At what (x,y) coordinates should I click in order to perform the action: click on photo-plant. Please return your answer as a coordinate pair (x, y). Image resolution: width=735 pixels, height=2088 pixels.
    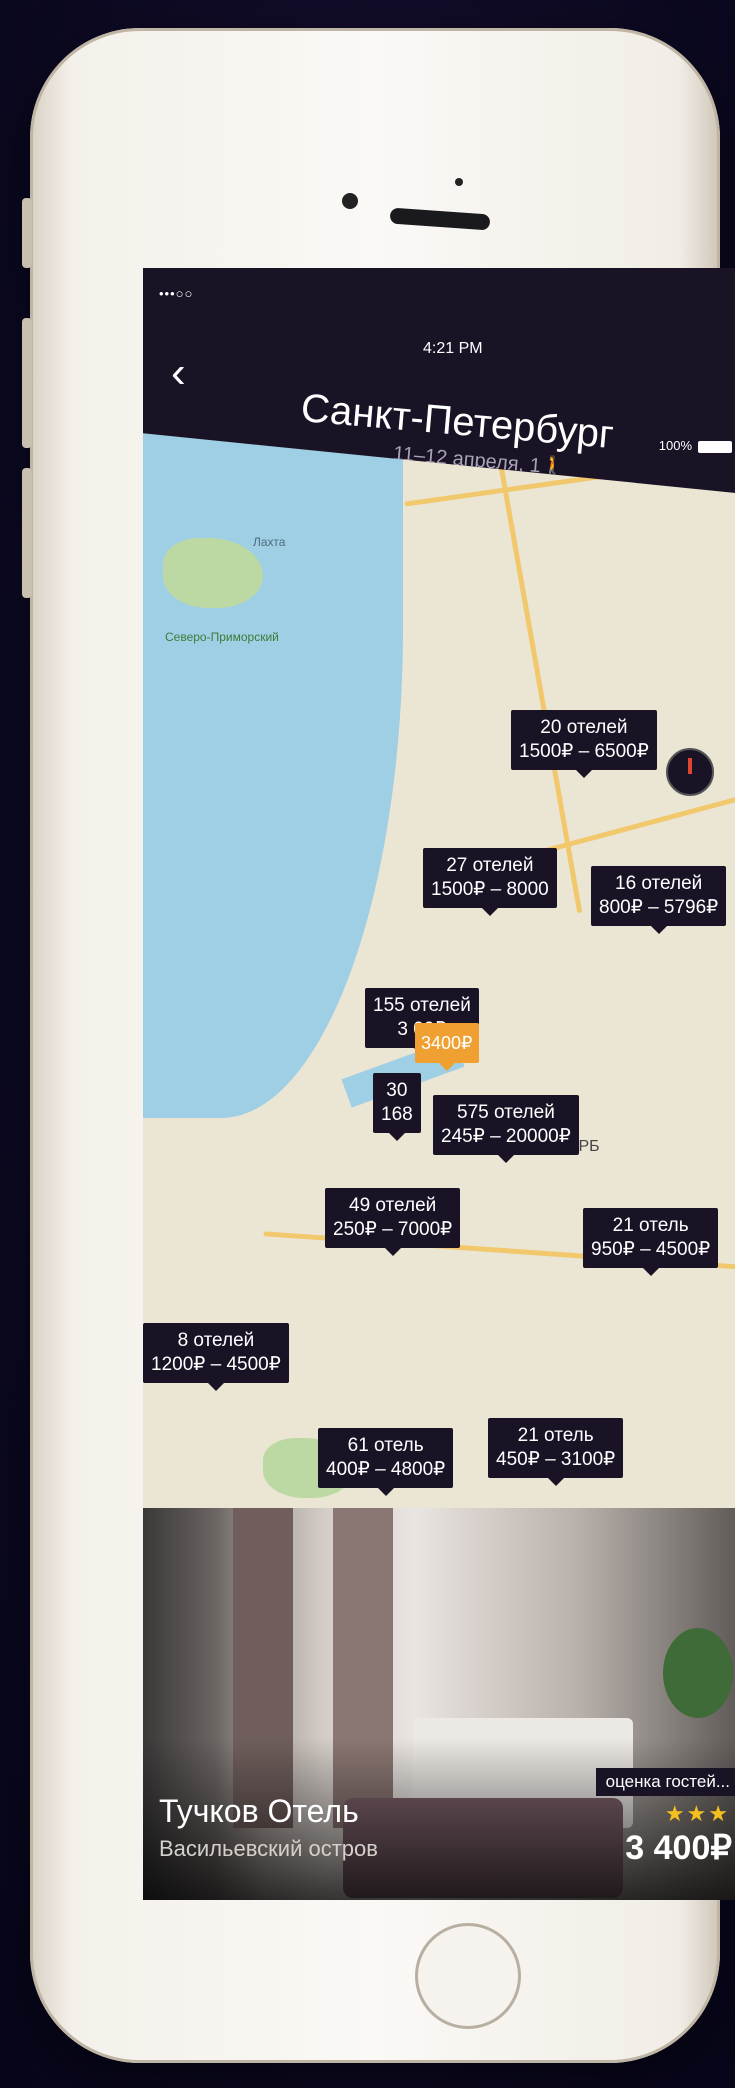
    Looking at the image, I should click on (698, 1673).